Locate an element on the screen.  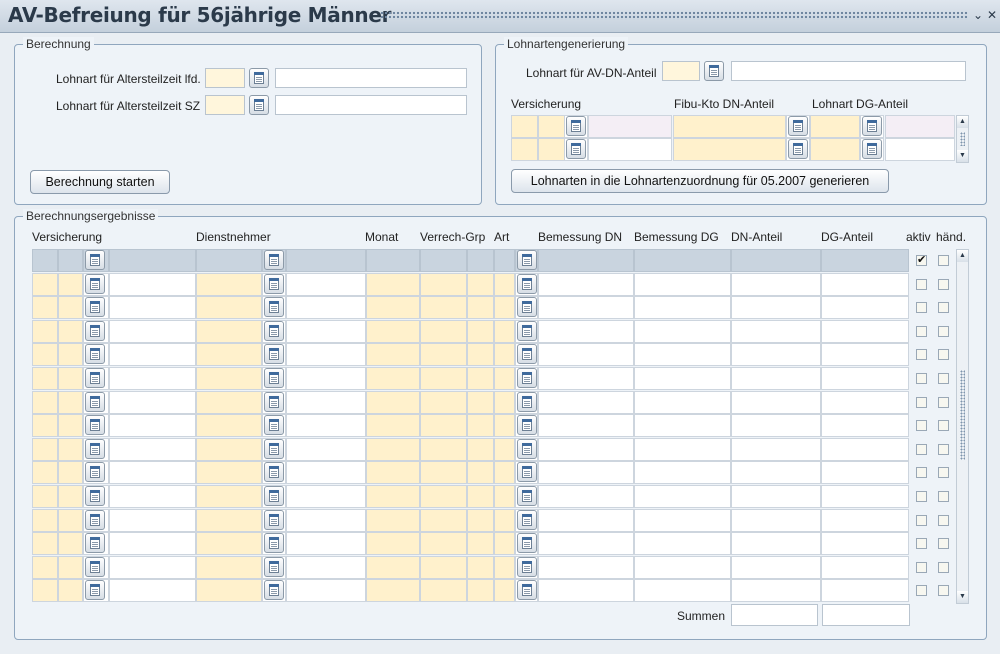
berechnung-starten-button: Berechnung starten is located at coordinates (100, 182).